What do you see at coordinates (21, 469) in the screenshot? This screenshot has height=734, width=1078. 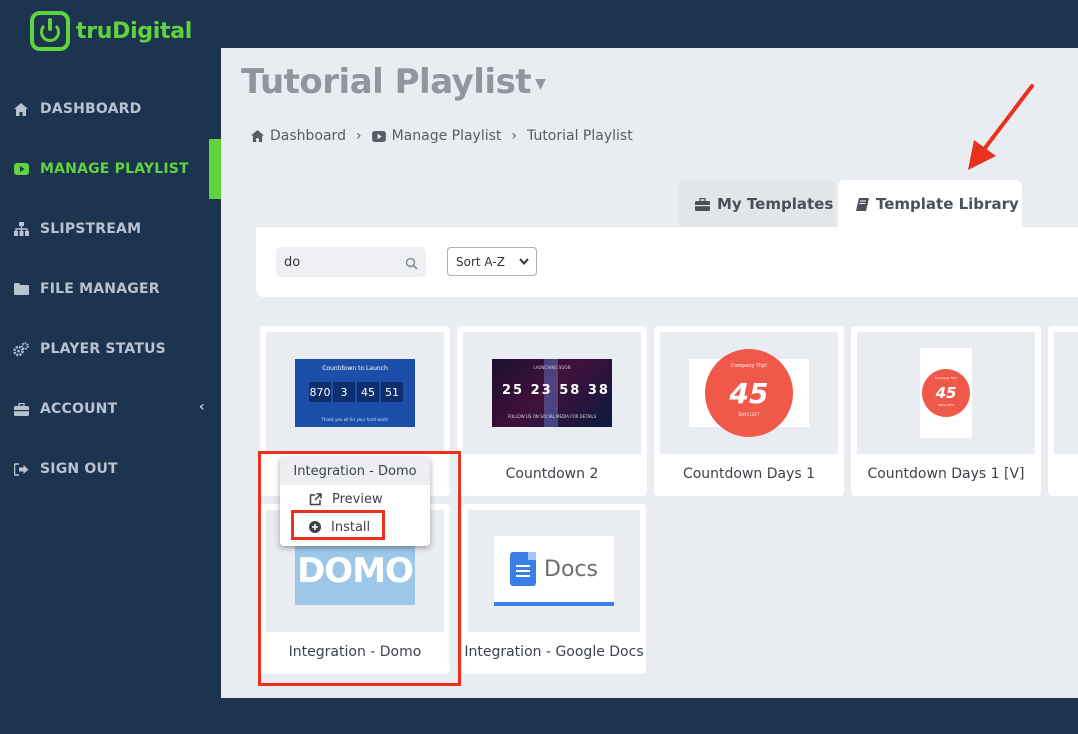 I see `sign-out-icon` at bounding box center [21, 469].